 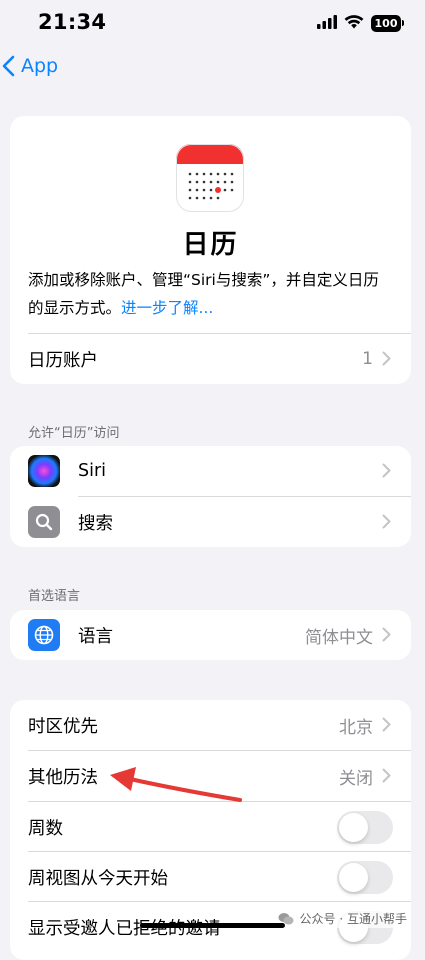 What do you see at coordinates (8, 66) in the screenshot?
I see `chevron-left-icon` at bounding box center [8, 66].